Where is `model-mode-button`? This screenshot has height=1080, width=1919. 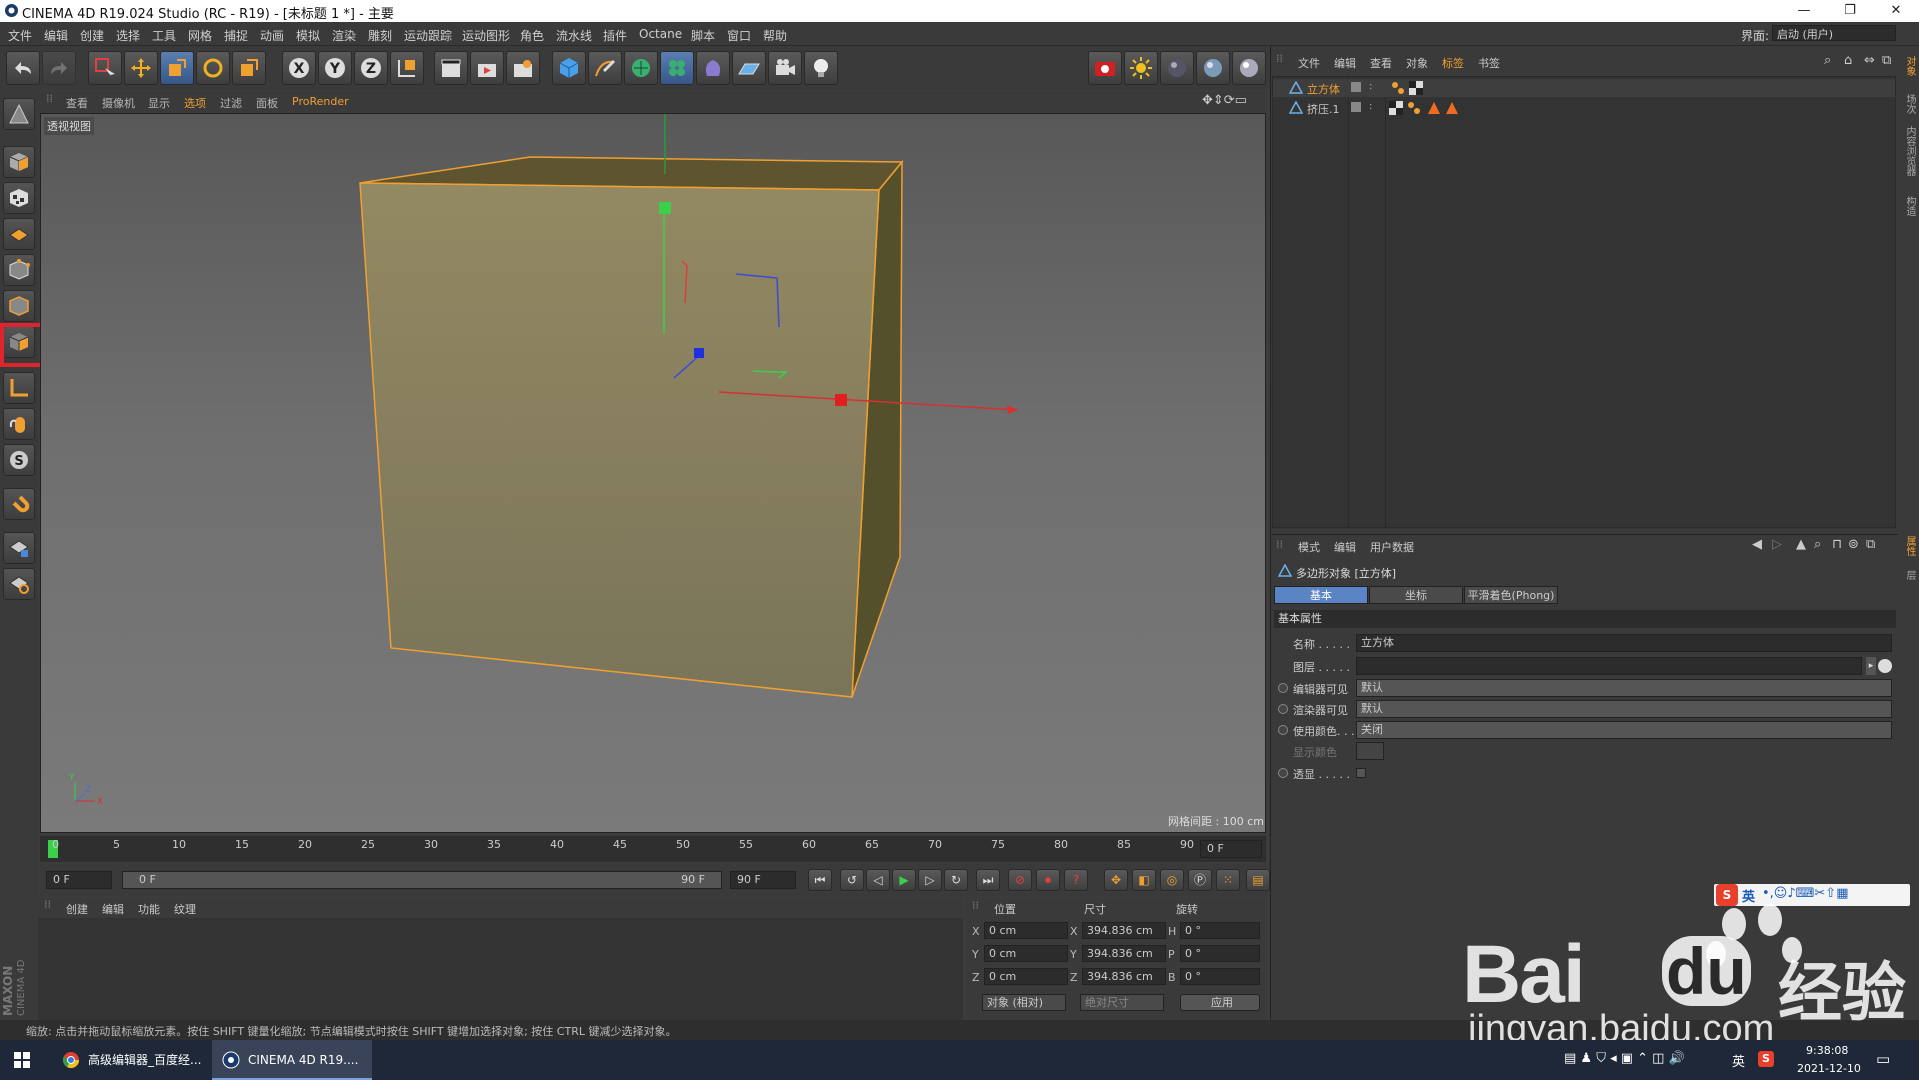 model-mode-button is located at coordinates (19, 162).